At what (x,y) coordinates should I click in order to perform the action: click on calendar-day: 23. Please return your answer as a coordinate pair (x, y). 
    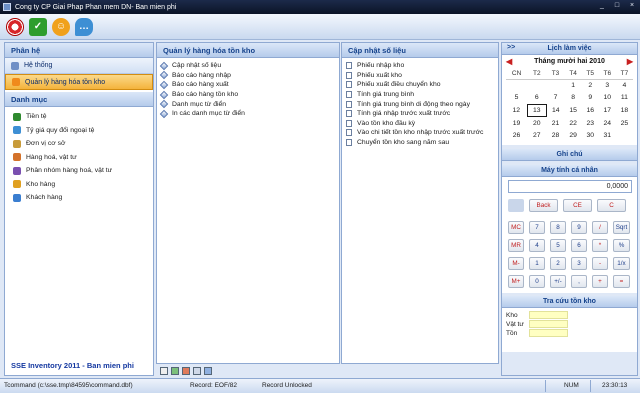
    Looking at the image, I should click on (590, 123).